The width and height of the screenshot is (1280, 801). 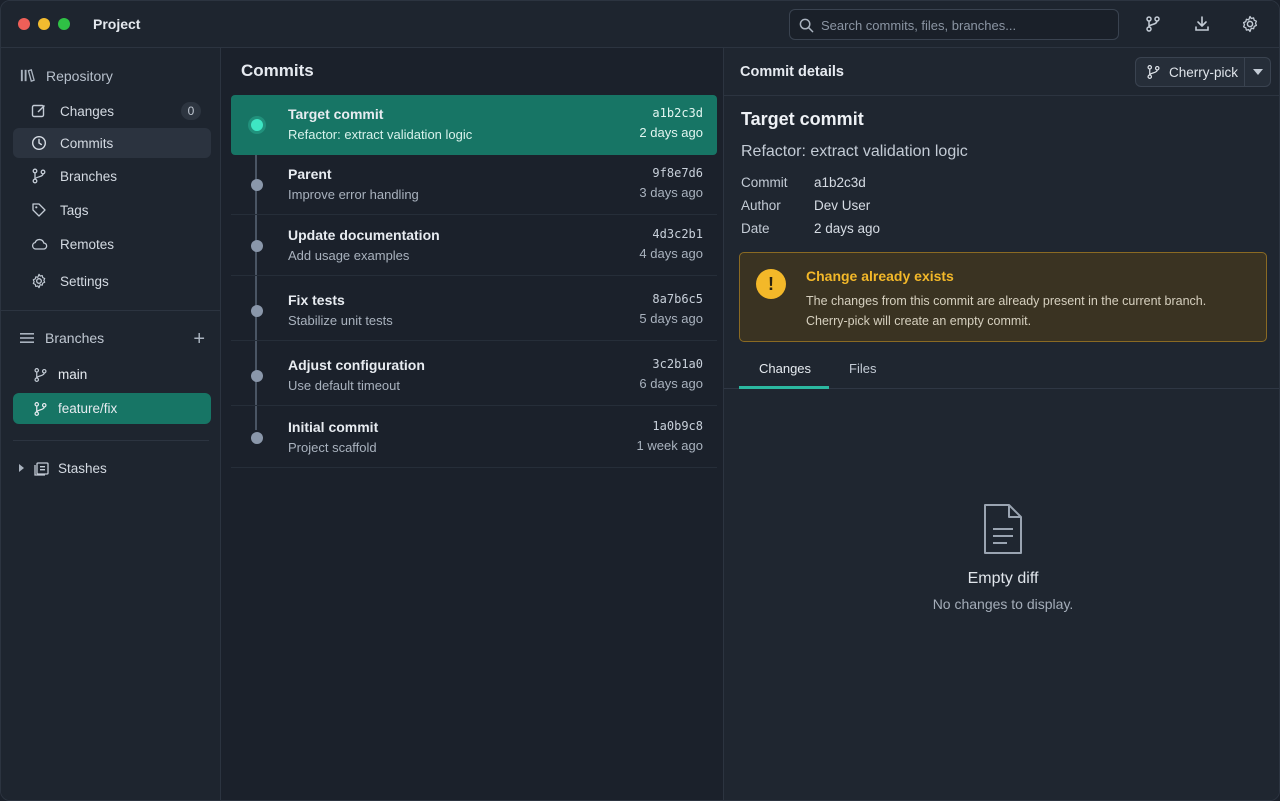 I want to click on sidebar-item-branches: Branches, so click(x=112, y=176).